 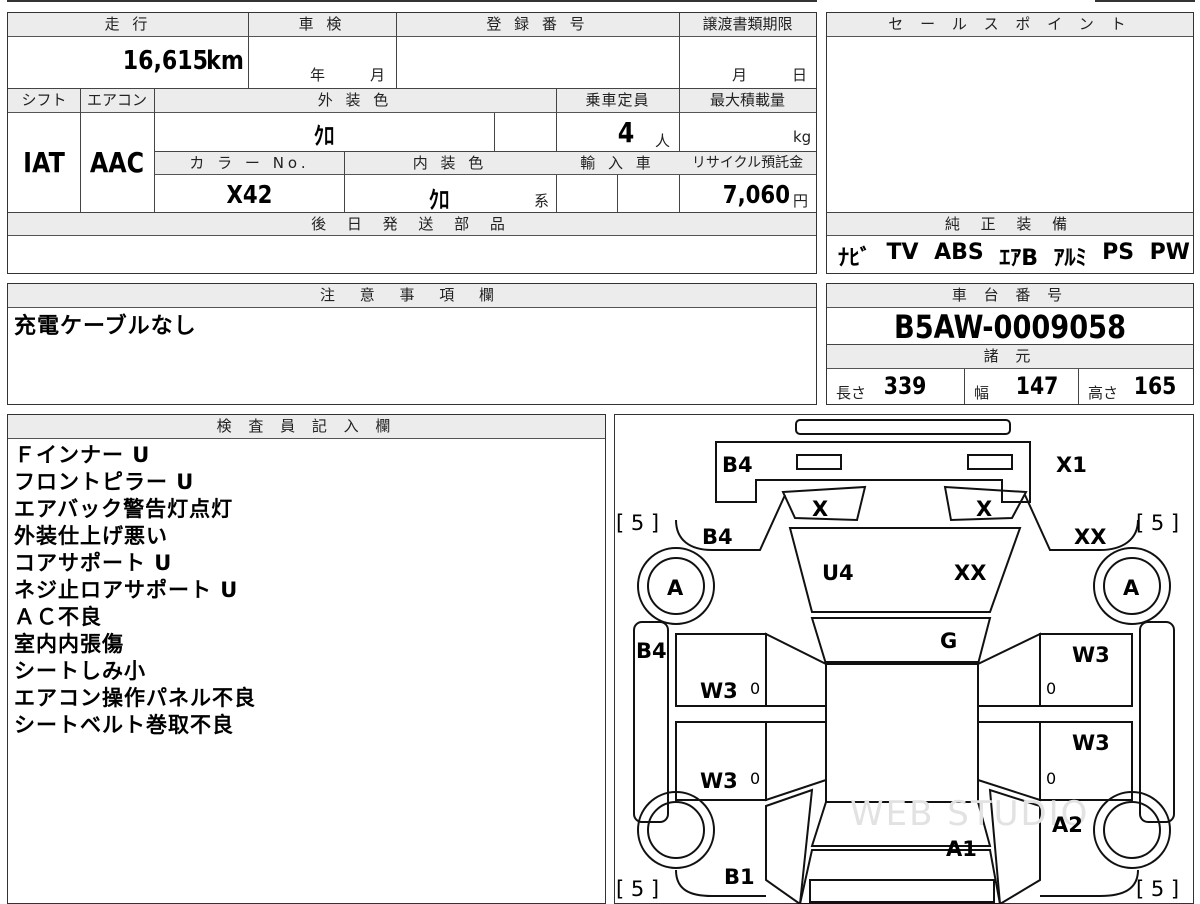 I want to click on side-bar-right, so click(x=1157, y=722).